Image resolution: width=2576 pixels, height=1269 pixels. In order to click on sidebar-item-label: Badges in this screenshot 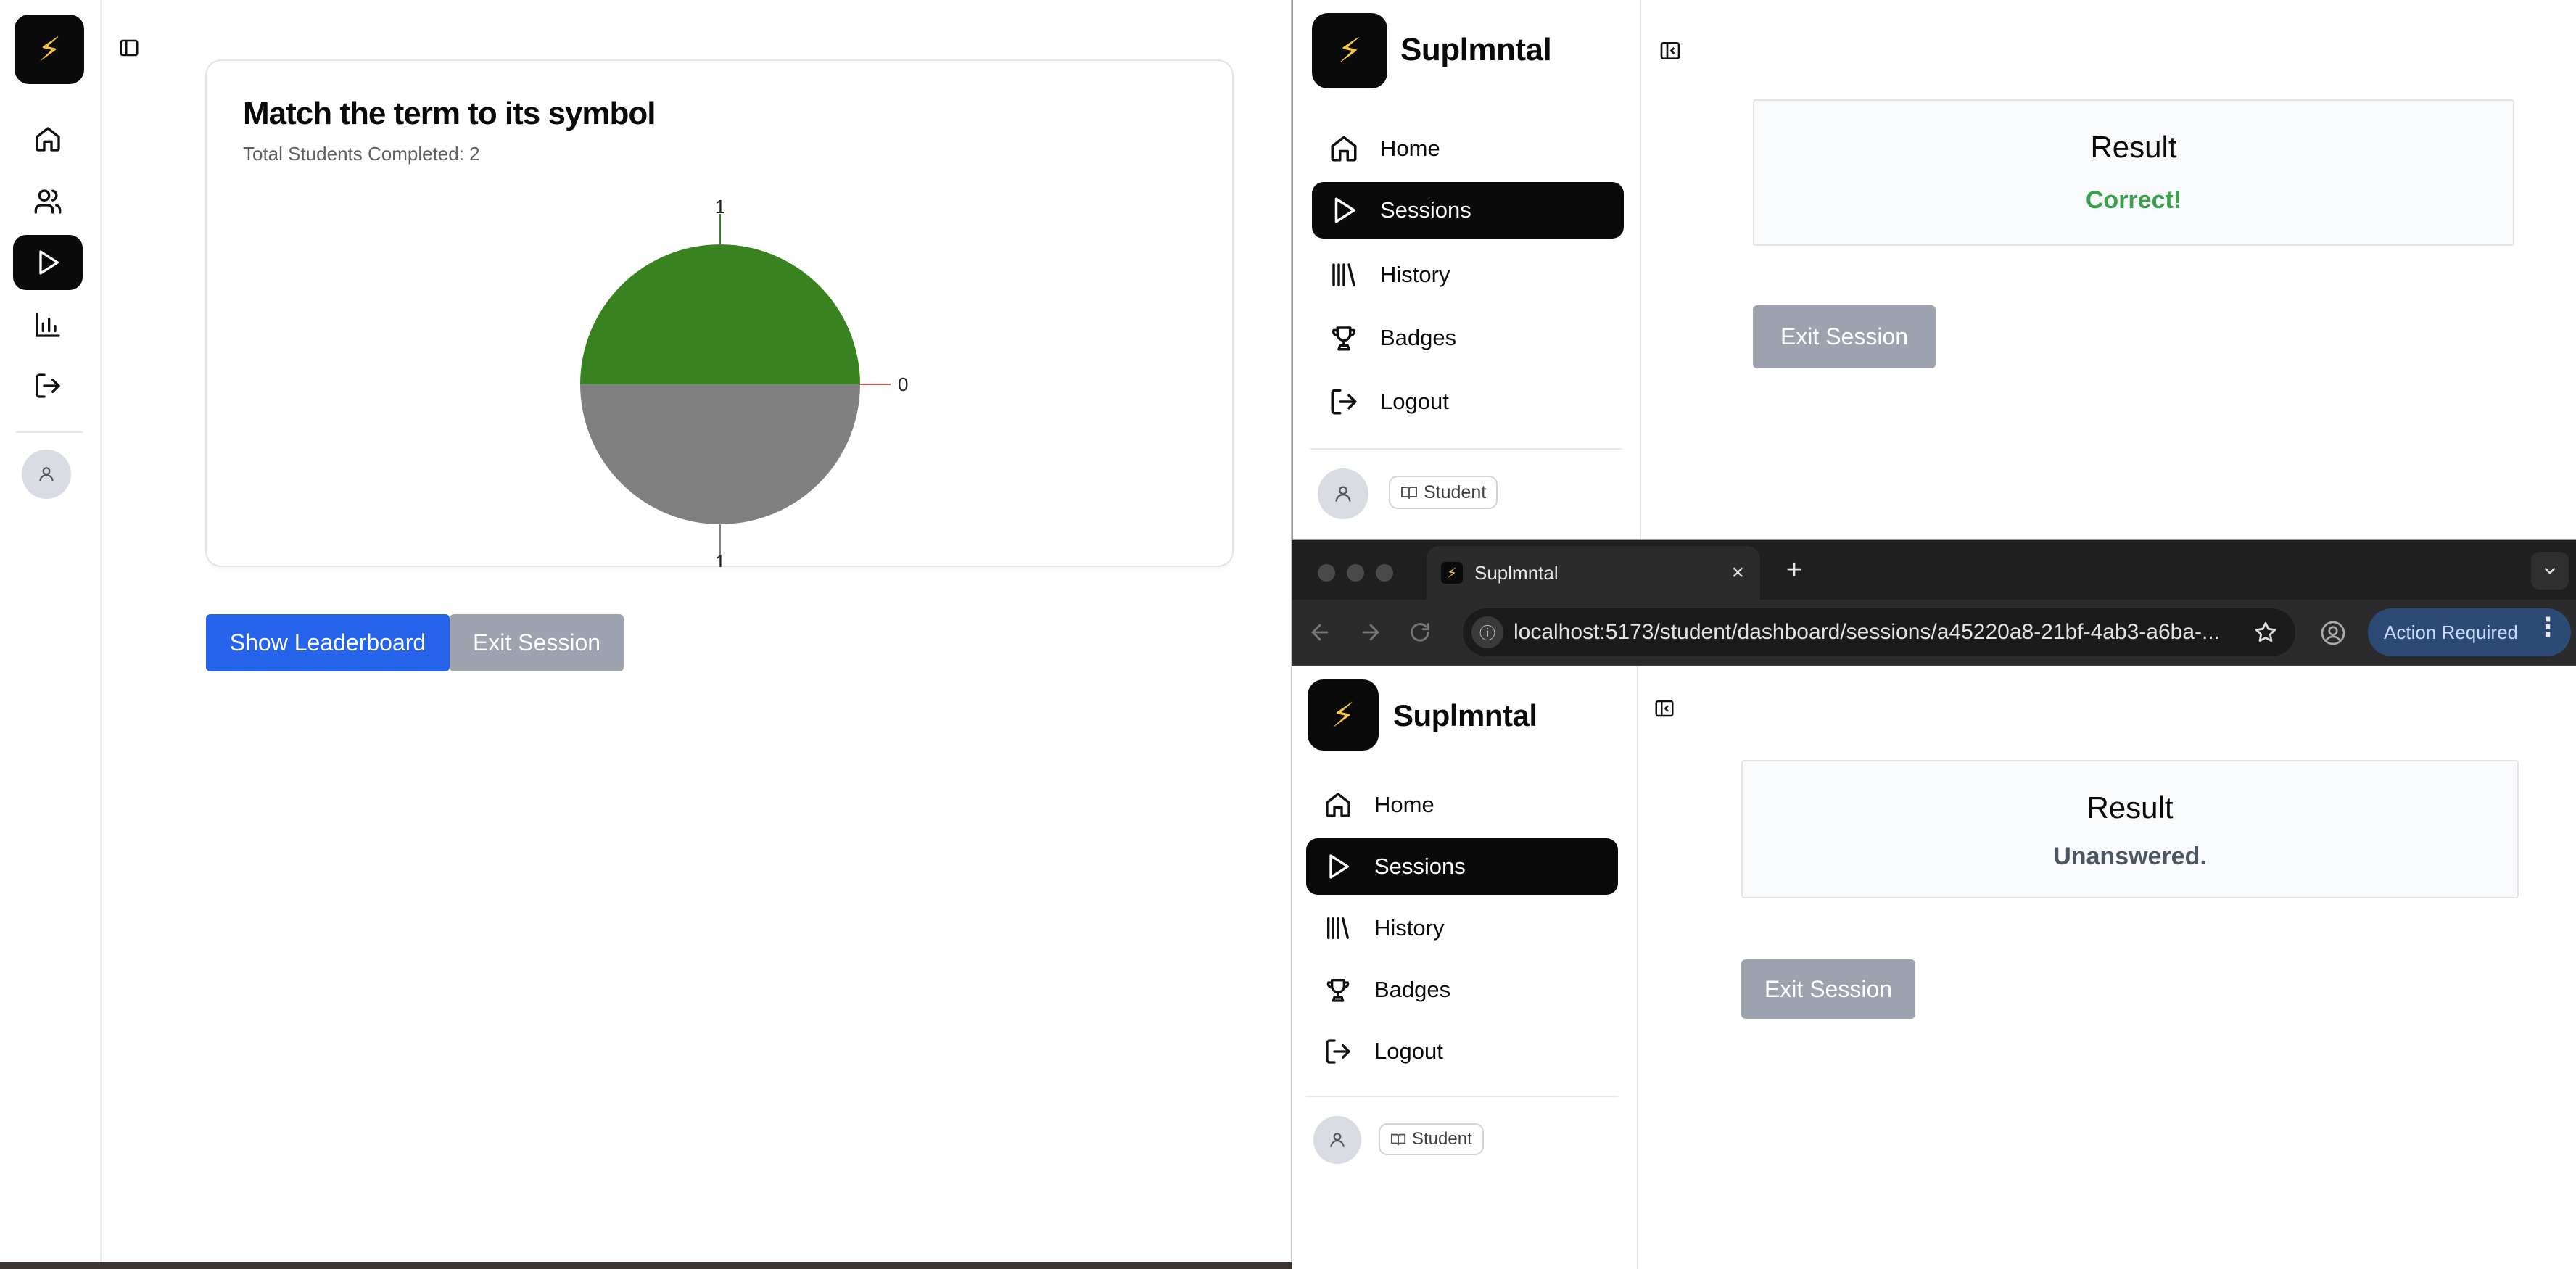, I will do `click(1412, 989)`.